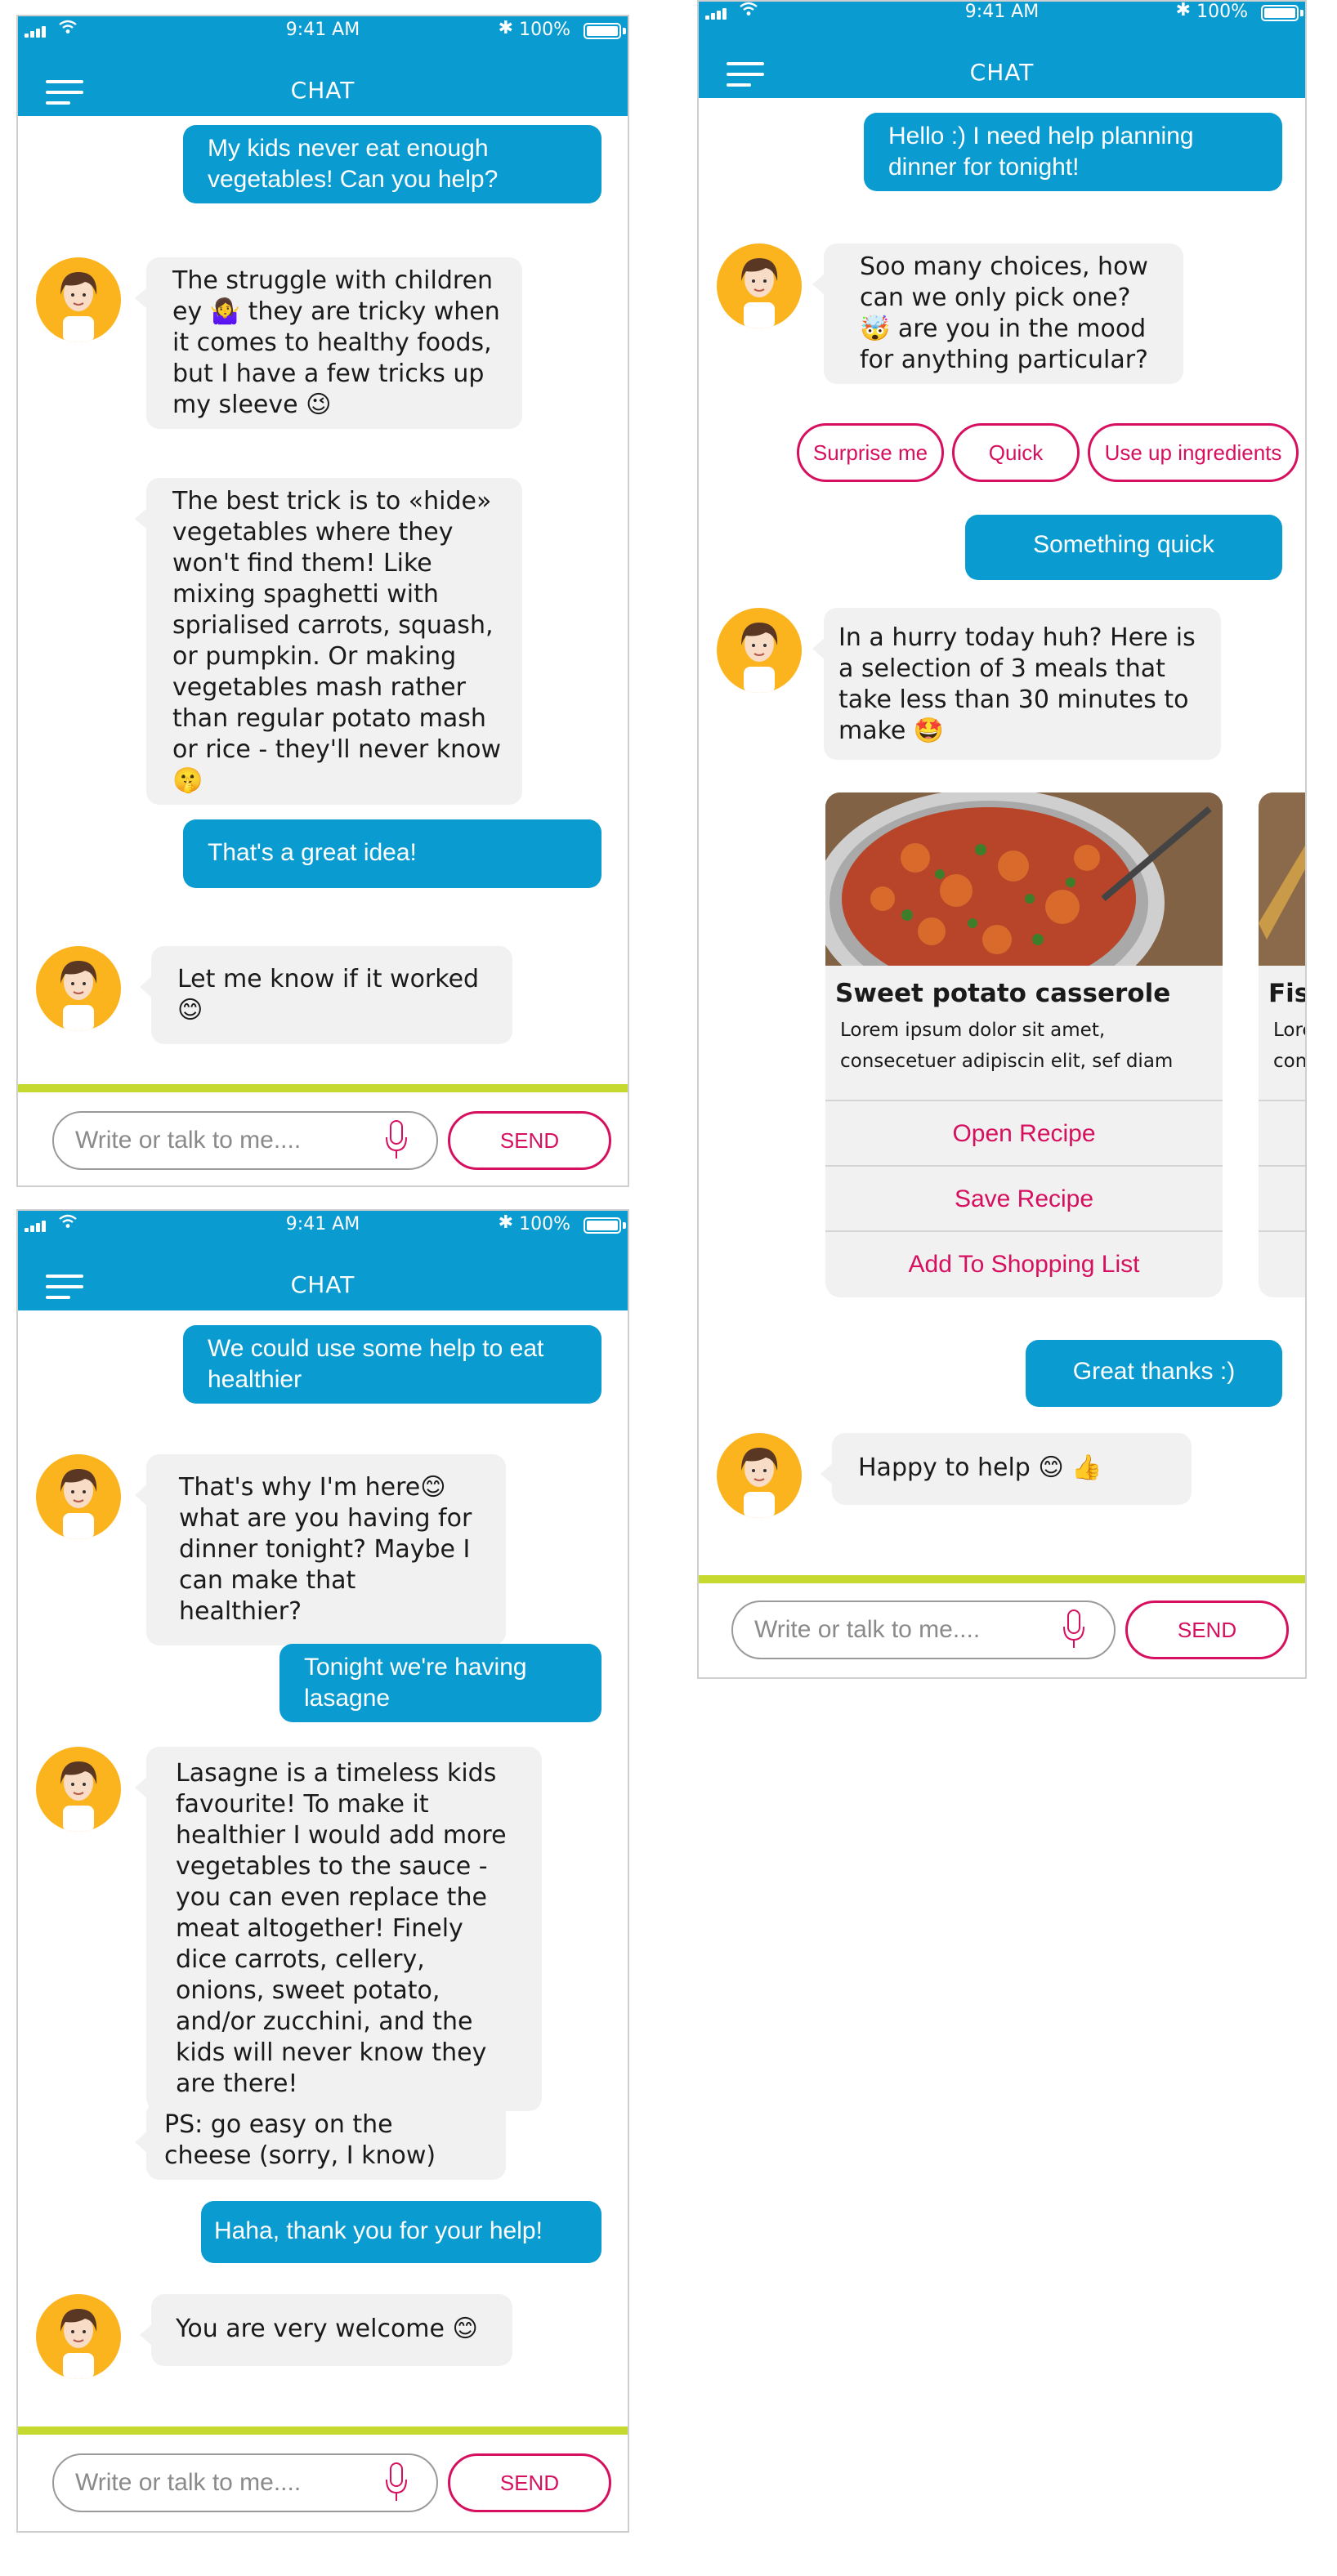 The image size is (1337, 2576). Describe the element at coordinates (326, 995) in the screenshot. I see `bot-message: Let me know if it worked 😊` at that location.